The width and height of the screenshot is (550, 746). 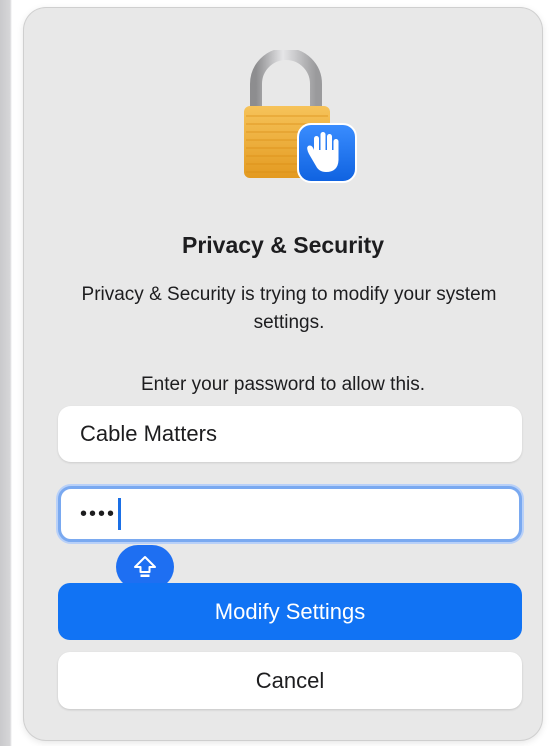 I want to click on cancel-button: Cancel, so click(x=290, y=680).